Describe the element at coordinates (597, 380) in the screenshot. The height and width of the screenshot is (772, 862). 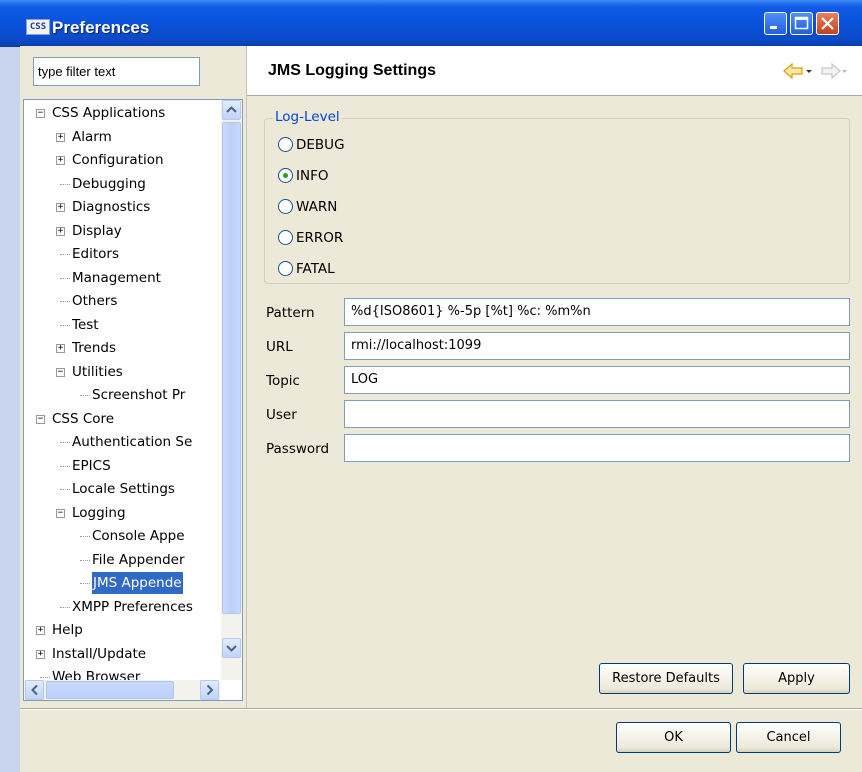
I see `topic-field: LOG` at that location.